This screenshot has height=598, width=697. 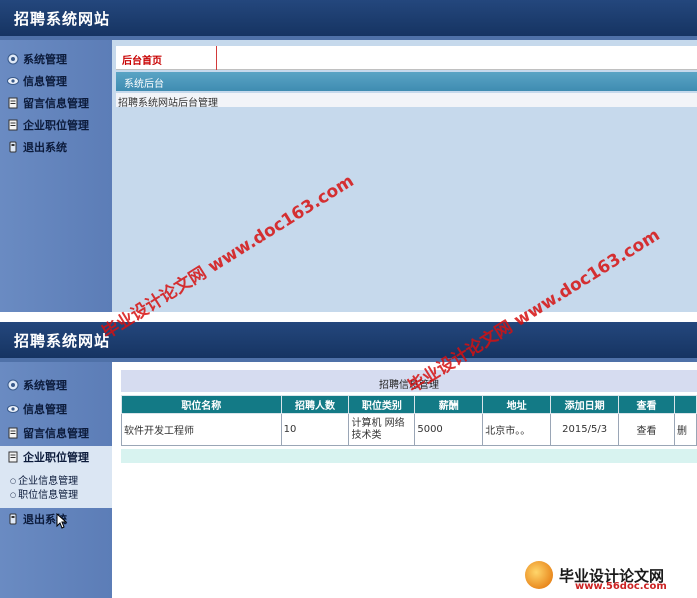 I want to click on sidebar: 系统管理 信息管理 留言信息管理 企业职位管理 企业信息管理 职位信息管理, so click(x=56, y=480).